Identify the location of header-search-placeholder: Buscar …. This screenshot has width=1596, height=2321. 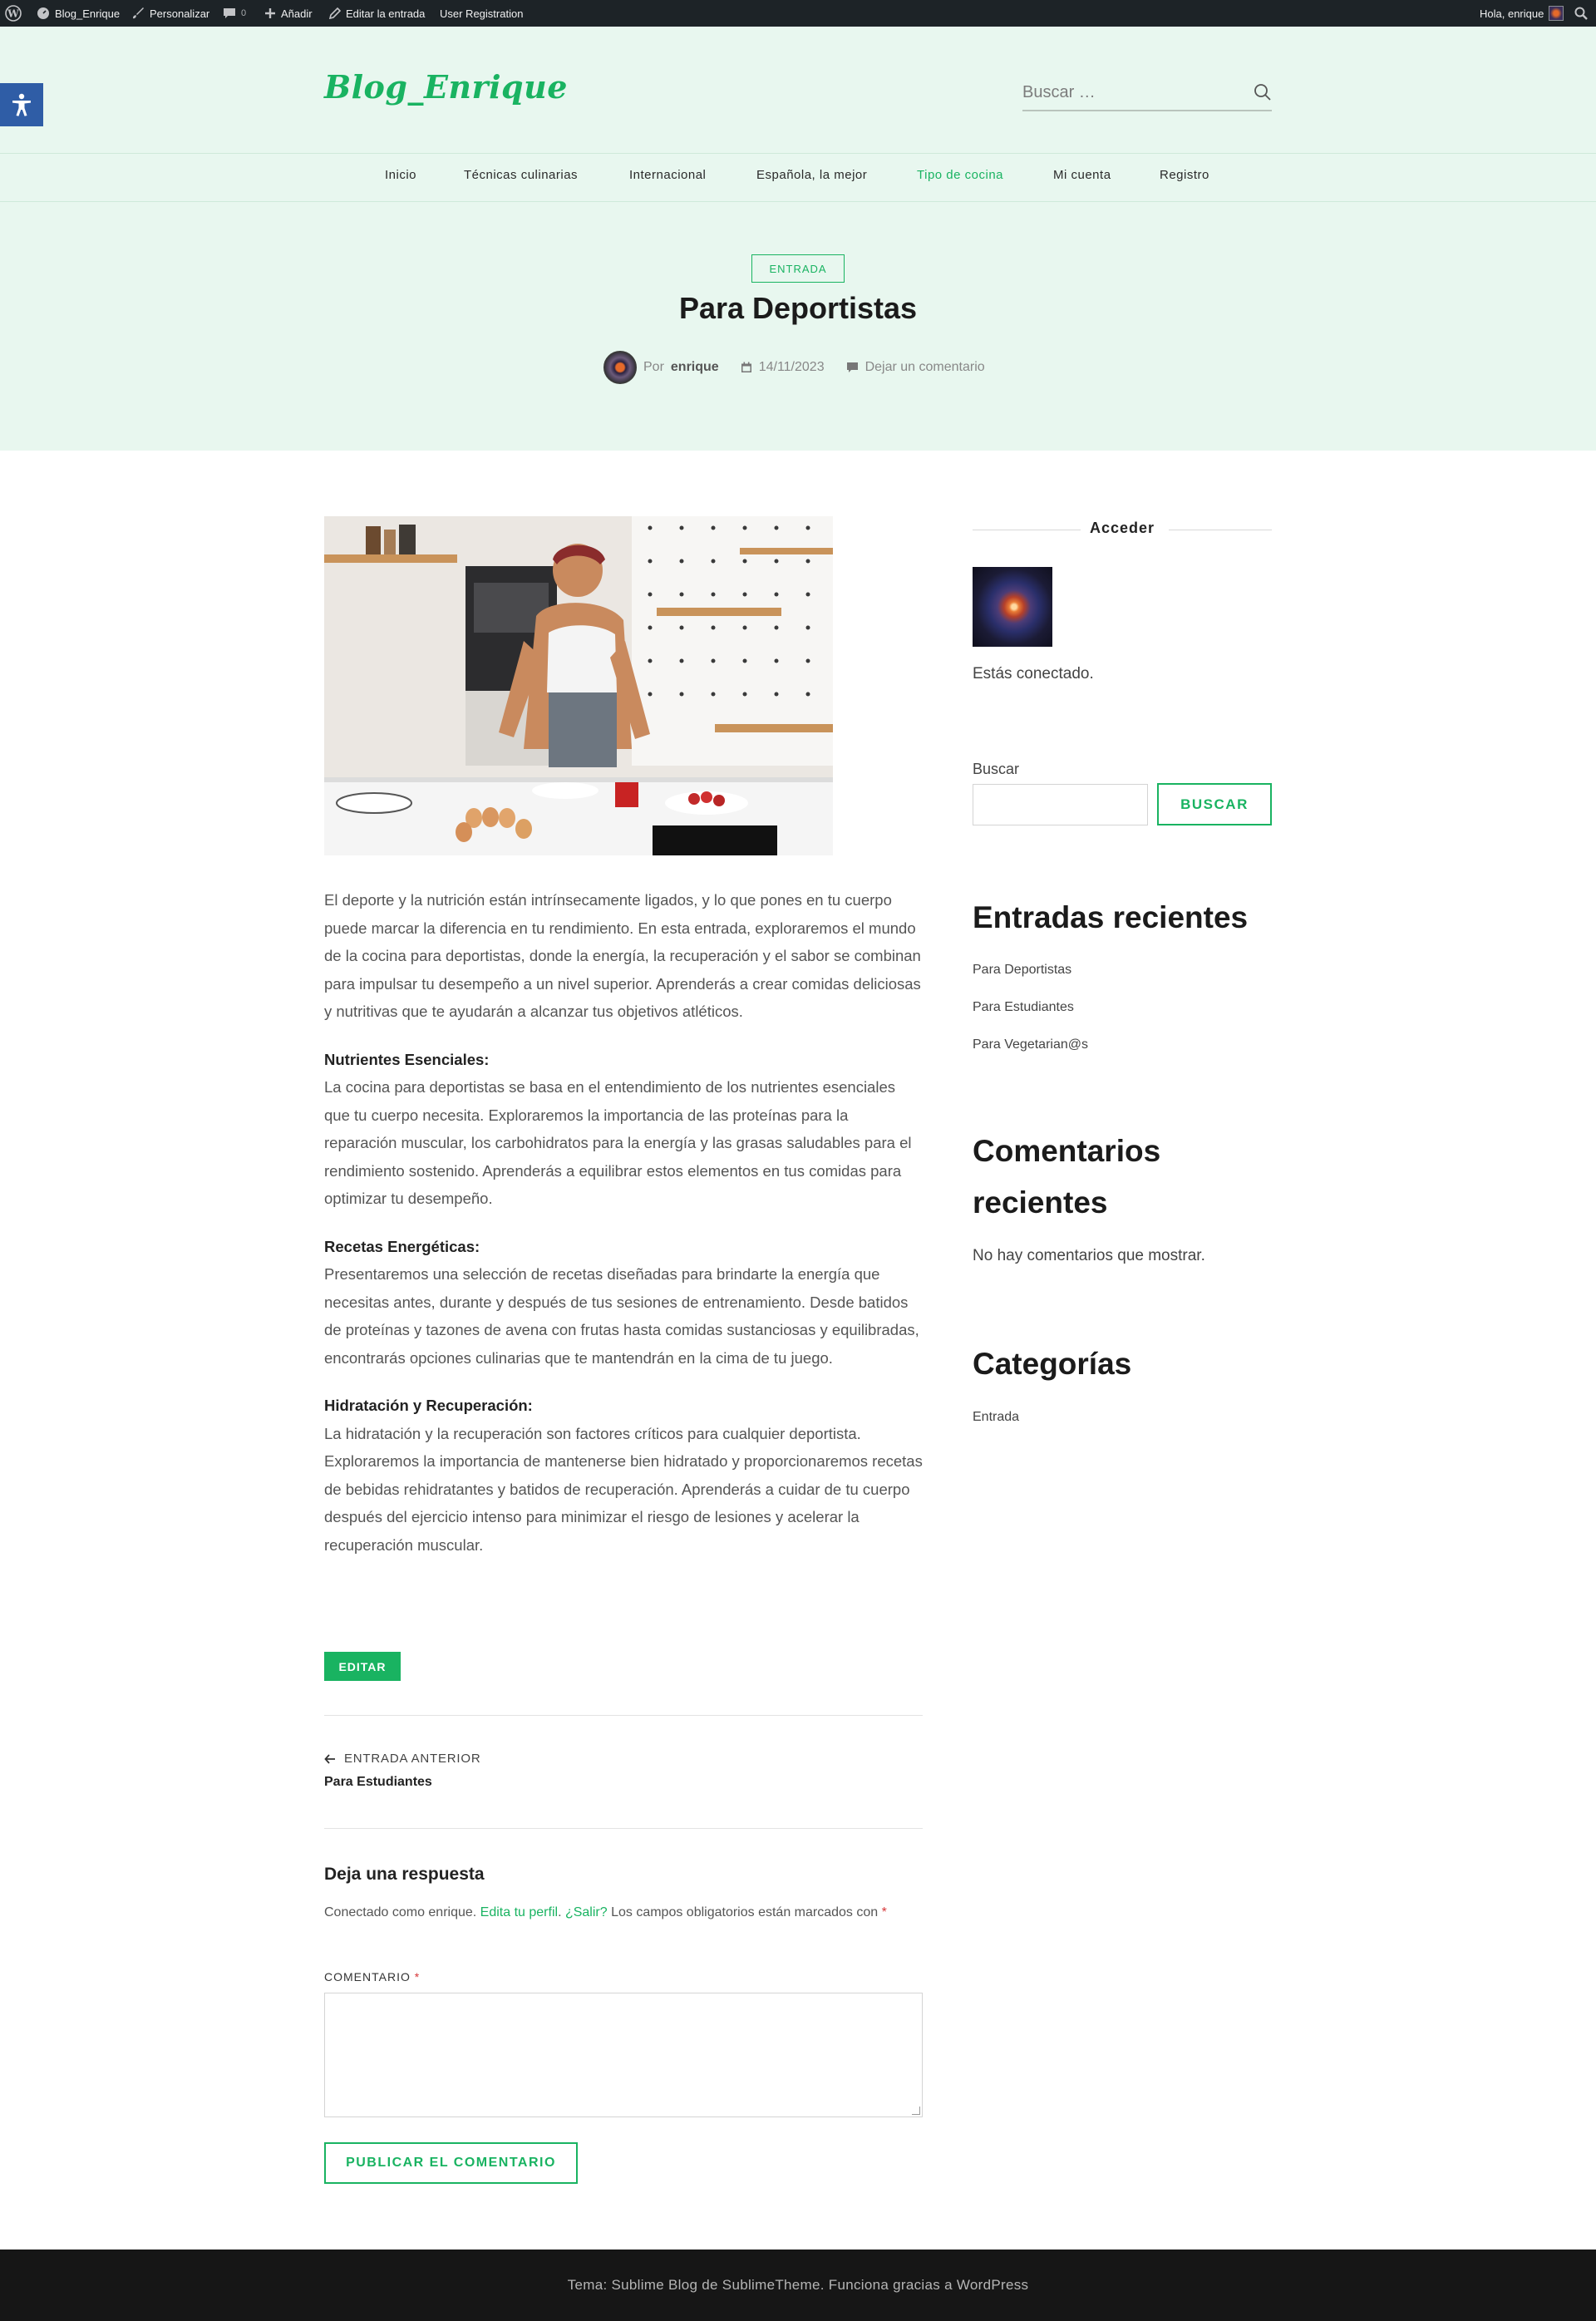
(1059, 92).